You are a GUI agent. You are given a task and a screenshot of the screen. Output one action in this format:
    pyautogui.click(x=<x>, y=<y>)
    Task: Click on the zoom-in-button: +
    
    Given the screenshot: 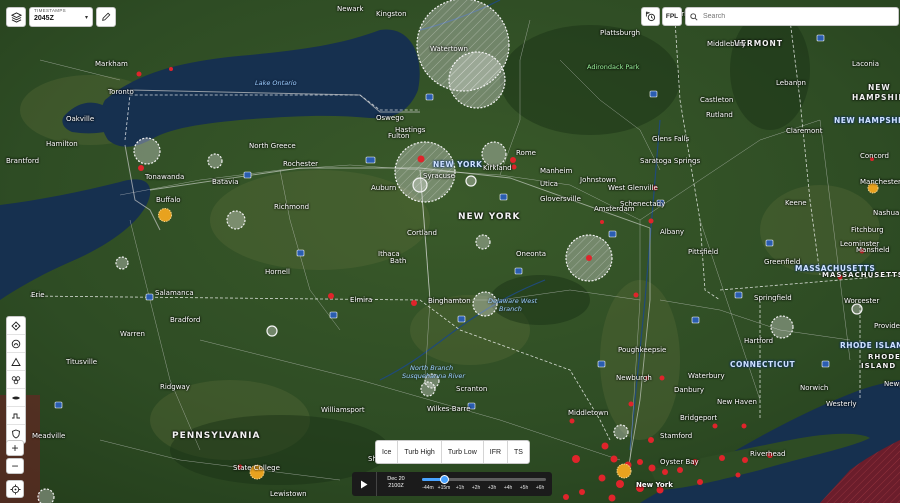 What is the action you would take?
    pyautogui.click(x=15, y=448)
    